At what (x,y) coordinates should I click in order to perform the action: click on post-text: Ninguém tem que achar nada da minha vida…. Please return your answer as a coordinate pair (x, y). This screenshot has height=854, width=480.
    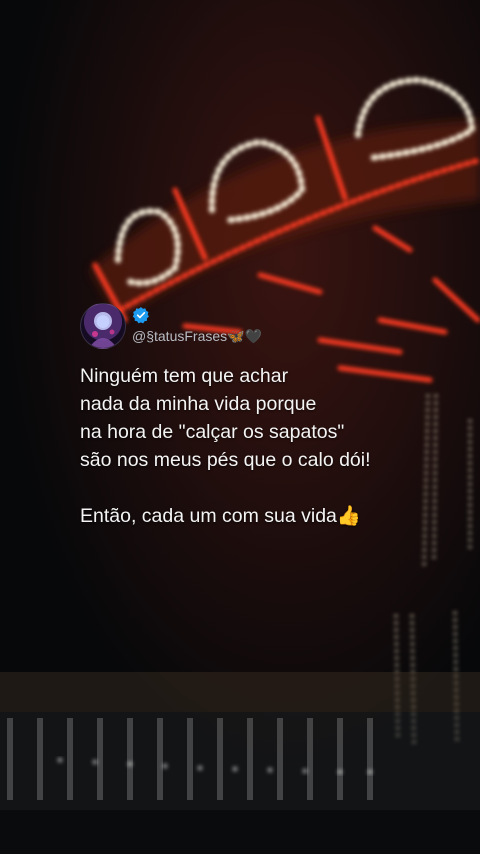
    Looking at the image, I should click on (225, 446).